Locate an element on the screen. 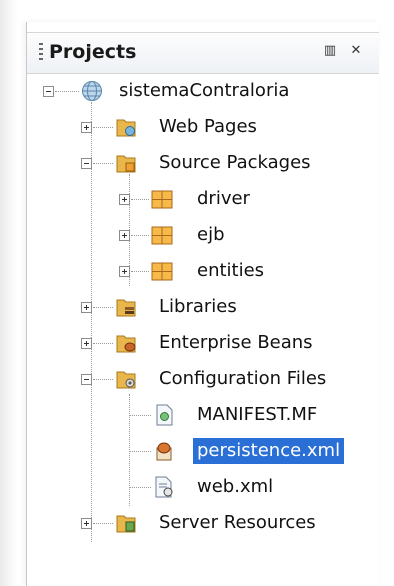 The image size is (394, 586). tree-item-source-packages: Source Packages is located at coordinates (235, 163).